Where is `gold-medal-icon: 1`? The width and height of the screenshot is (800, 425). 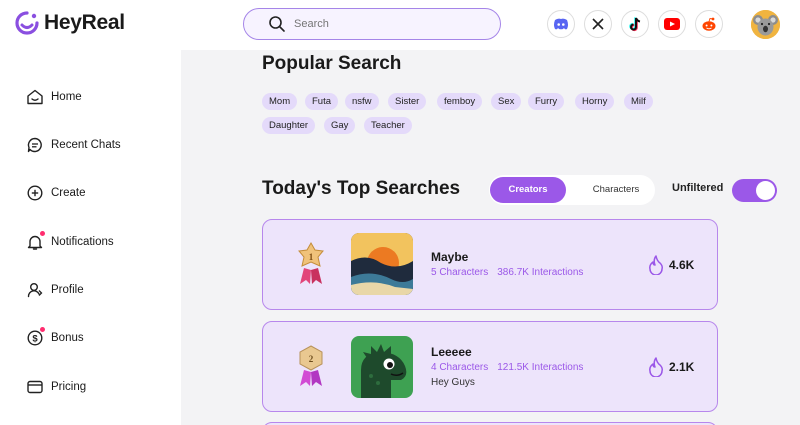
gold-medal-icon: 1 is located at coordinates (311, 263).